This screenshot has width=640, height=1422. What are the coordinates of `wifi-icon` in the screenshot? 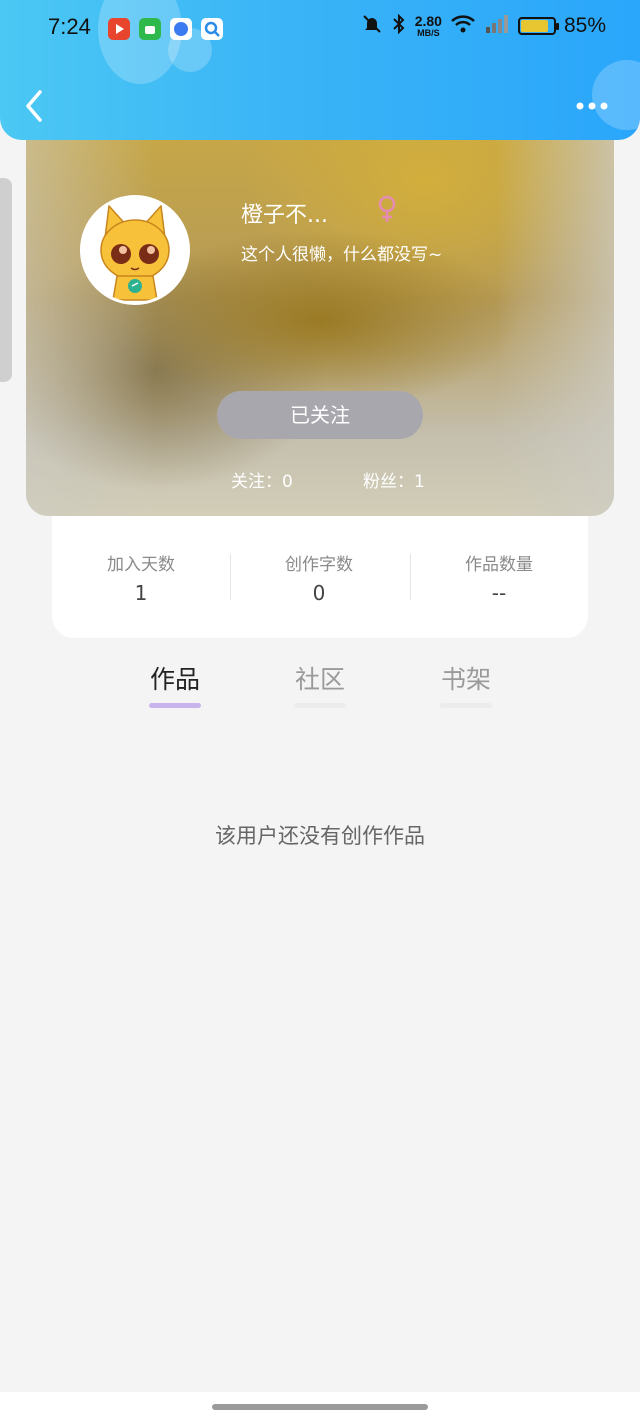 It's located at (463, 26).